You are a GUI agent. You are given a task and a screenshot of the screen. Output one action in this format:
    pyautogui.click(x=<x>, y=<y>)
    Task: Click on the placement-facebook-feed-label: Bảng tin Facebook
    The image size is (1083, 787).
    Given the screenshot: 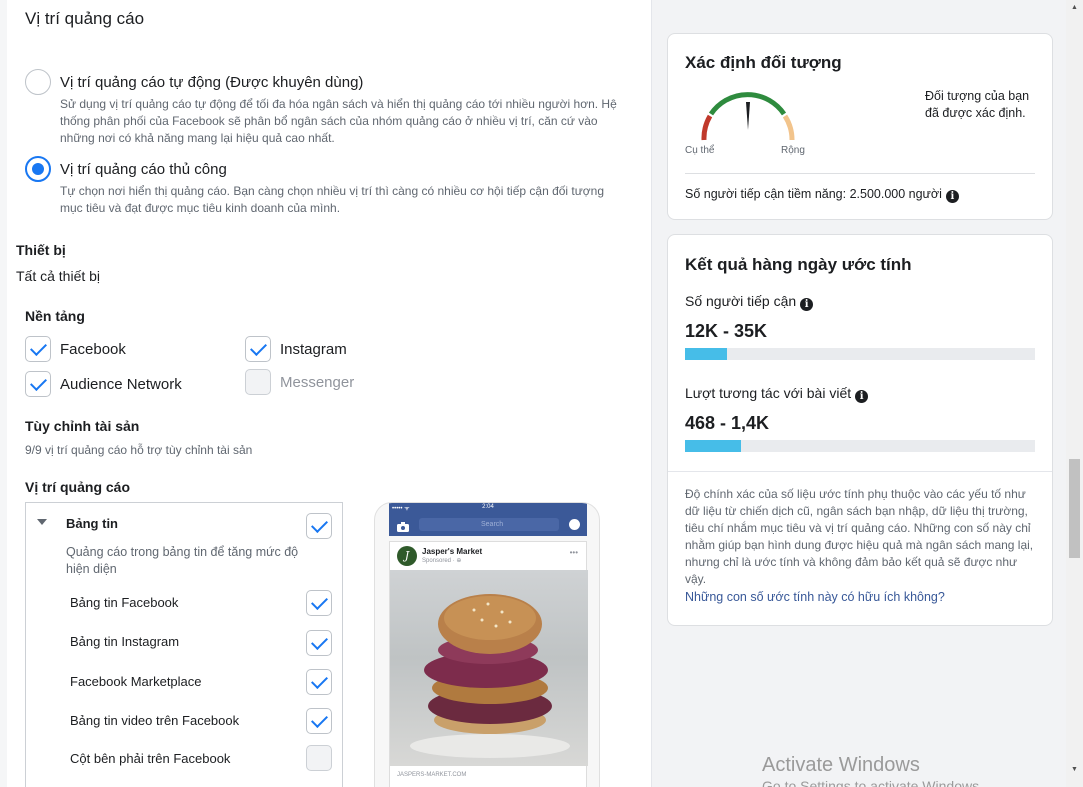 What is the action you would take?
    pyautogui.click(x=124, y=602)
    